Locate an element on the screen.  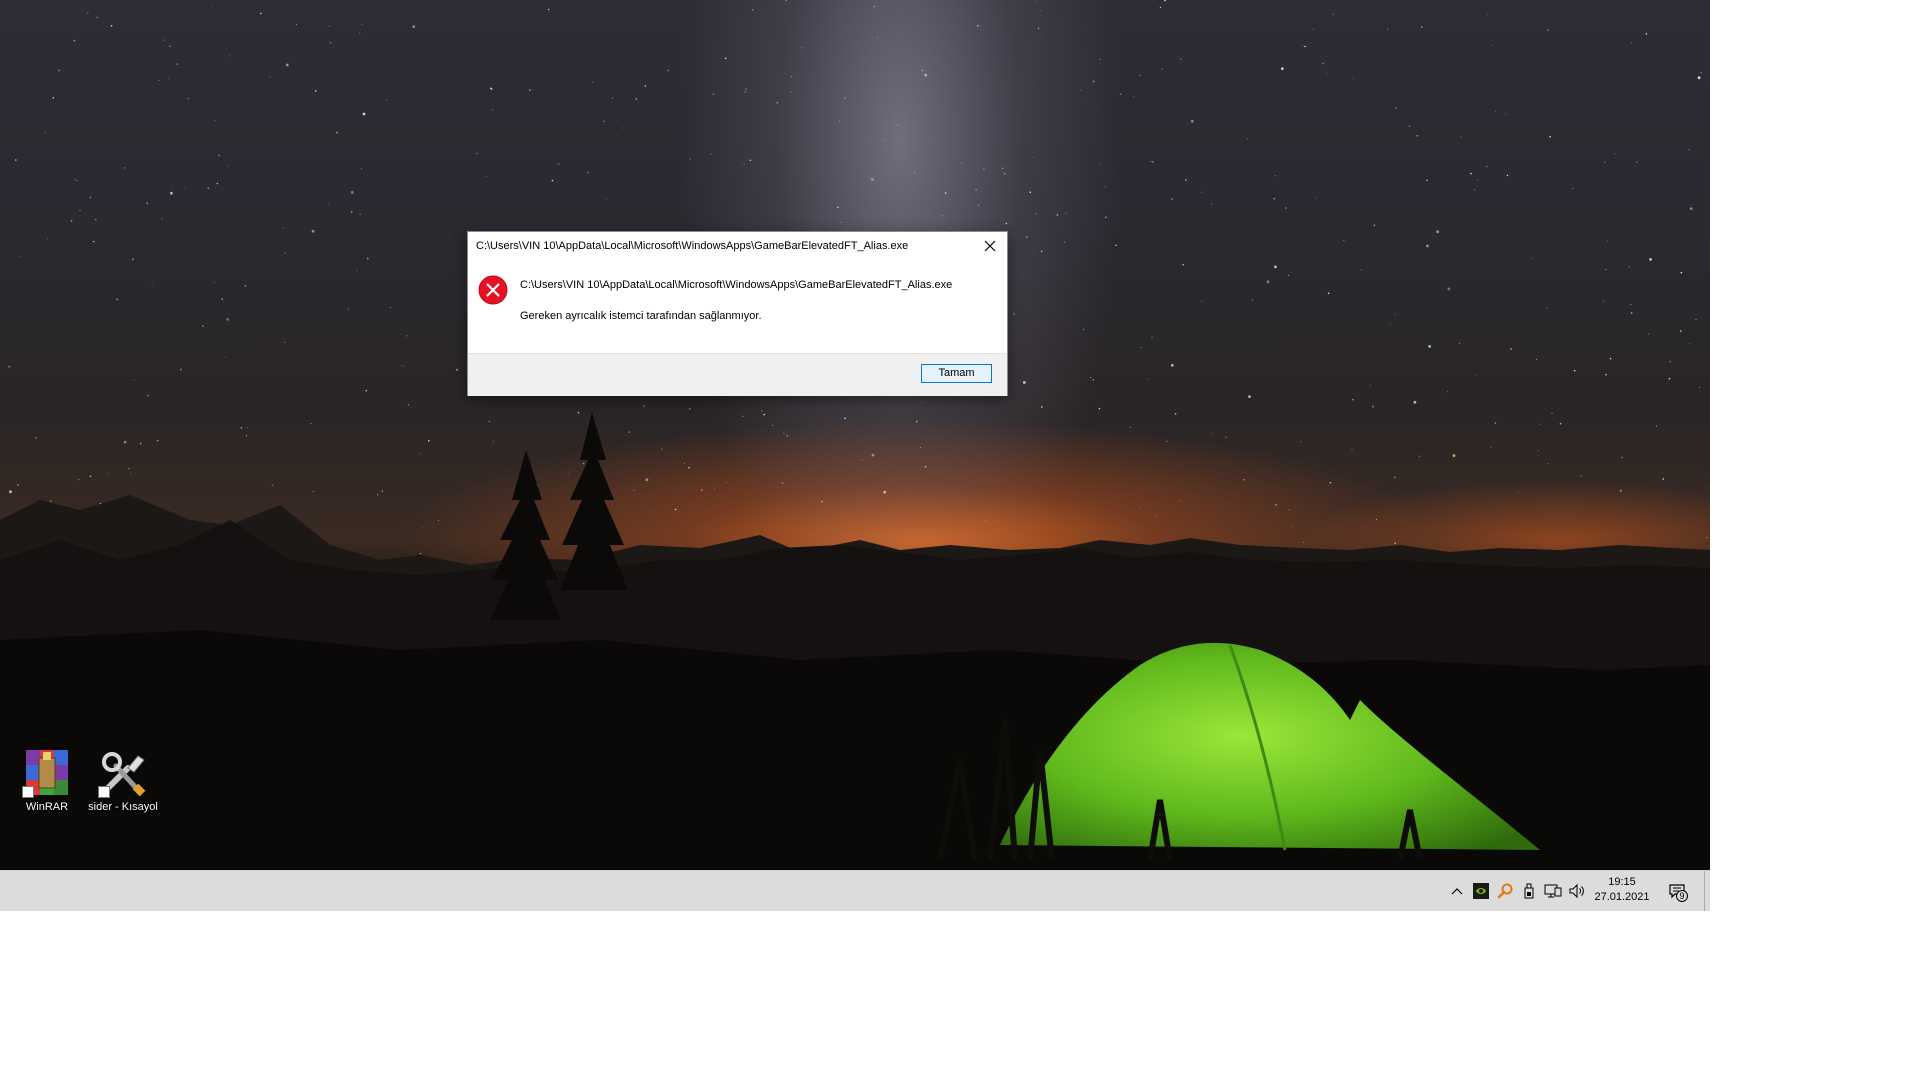
close-icon is located at coordinates (990, 246).